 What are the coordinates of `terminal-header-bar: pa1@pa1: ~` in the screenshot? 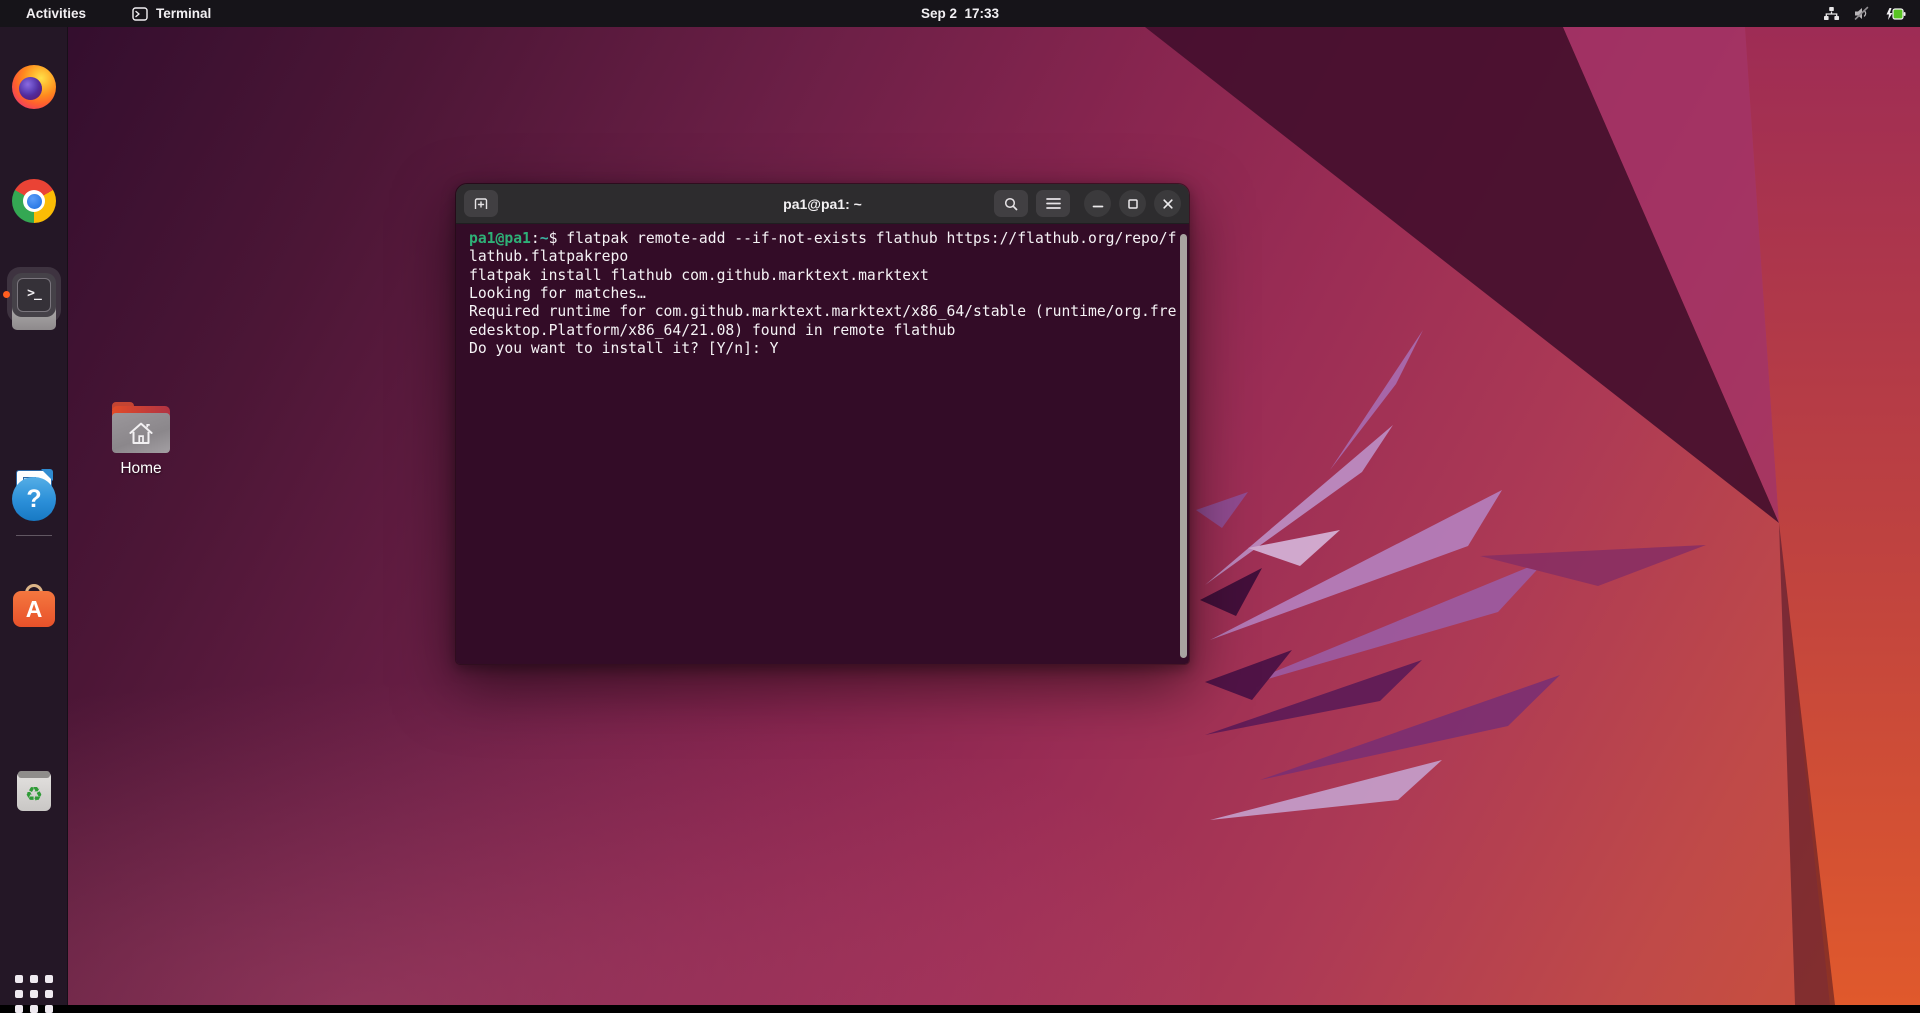 It's located at (822, 204).